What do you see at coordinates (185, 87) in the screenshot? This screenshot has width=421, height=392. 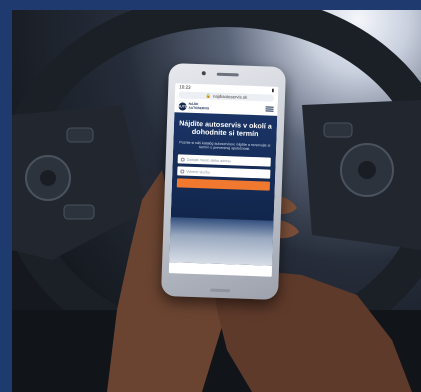 I see `status-time: 10:23` at bounding box center [185, 87].